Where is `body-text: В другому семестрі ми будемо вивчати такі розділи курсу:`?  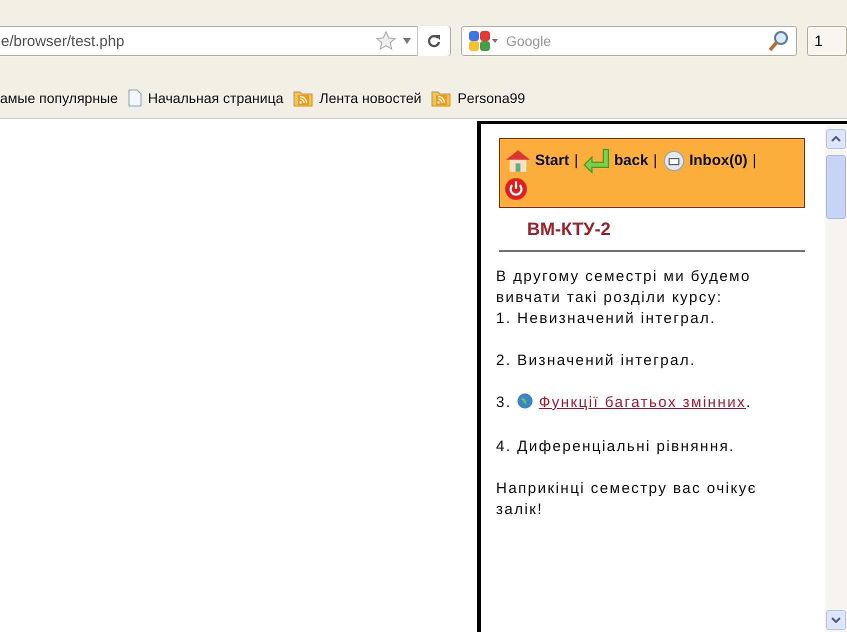
body-text: В другому семестрі ми будемо вивчати такі розділи курсу: is located at coordinates (624, 287).